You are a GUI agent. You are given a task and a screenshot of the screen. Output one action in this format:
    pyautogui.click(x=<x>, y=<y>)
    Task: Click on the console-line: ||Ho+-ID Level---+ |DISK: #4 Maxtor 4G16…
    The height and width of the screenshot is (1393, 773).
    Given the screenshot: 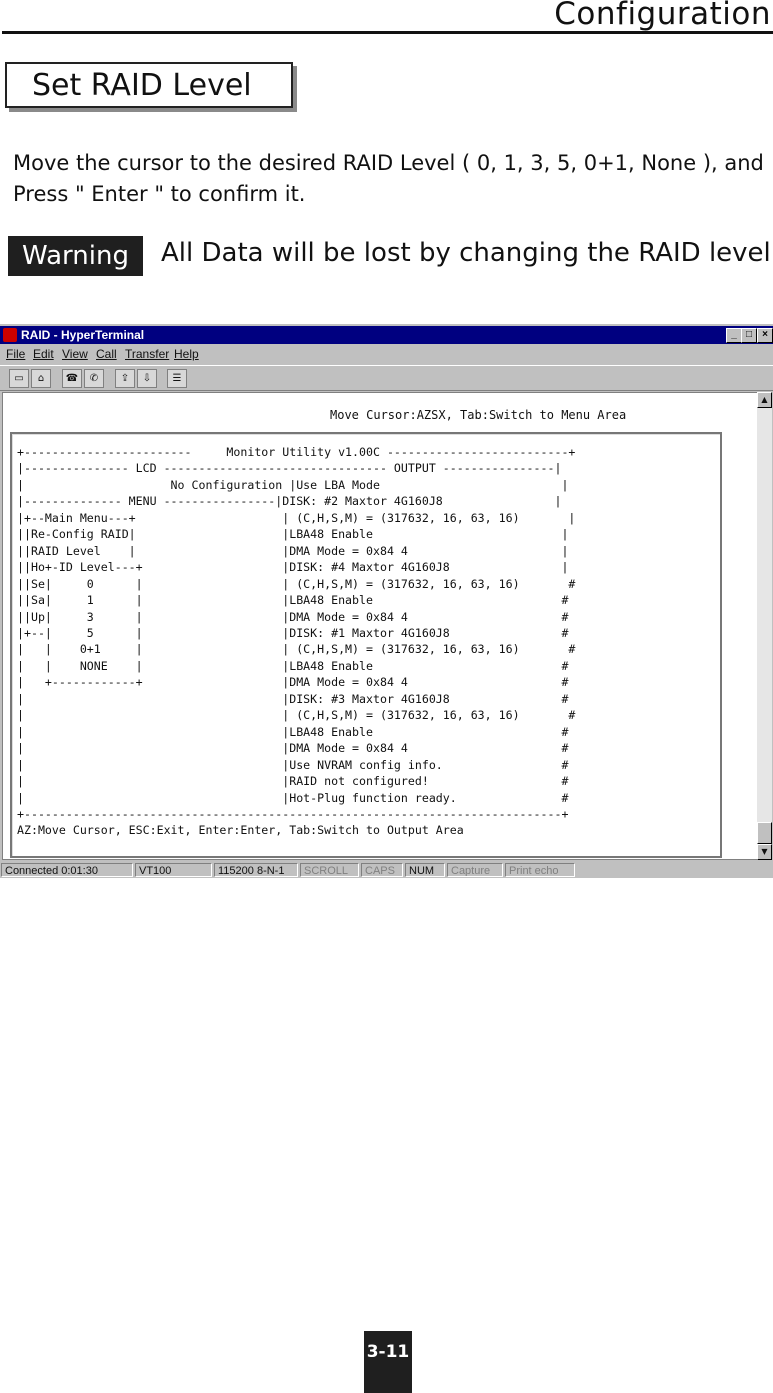 What is the action you would take?
    pyautogui.click(x=293, y=567)
    